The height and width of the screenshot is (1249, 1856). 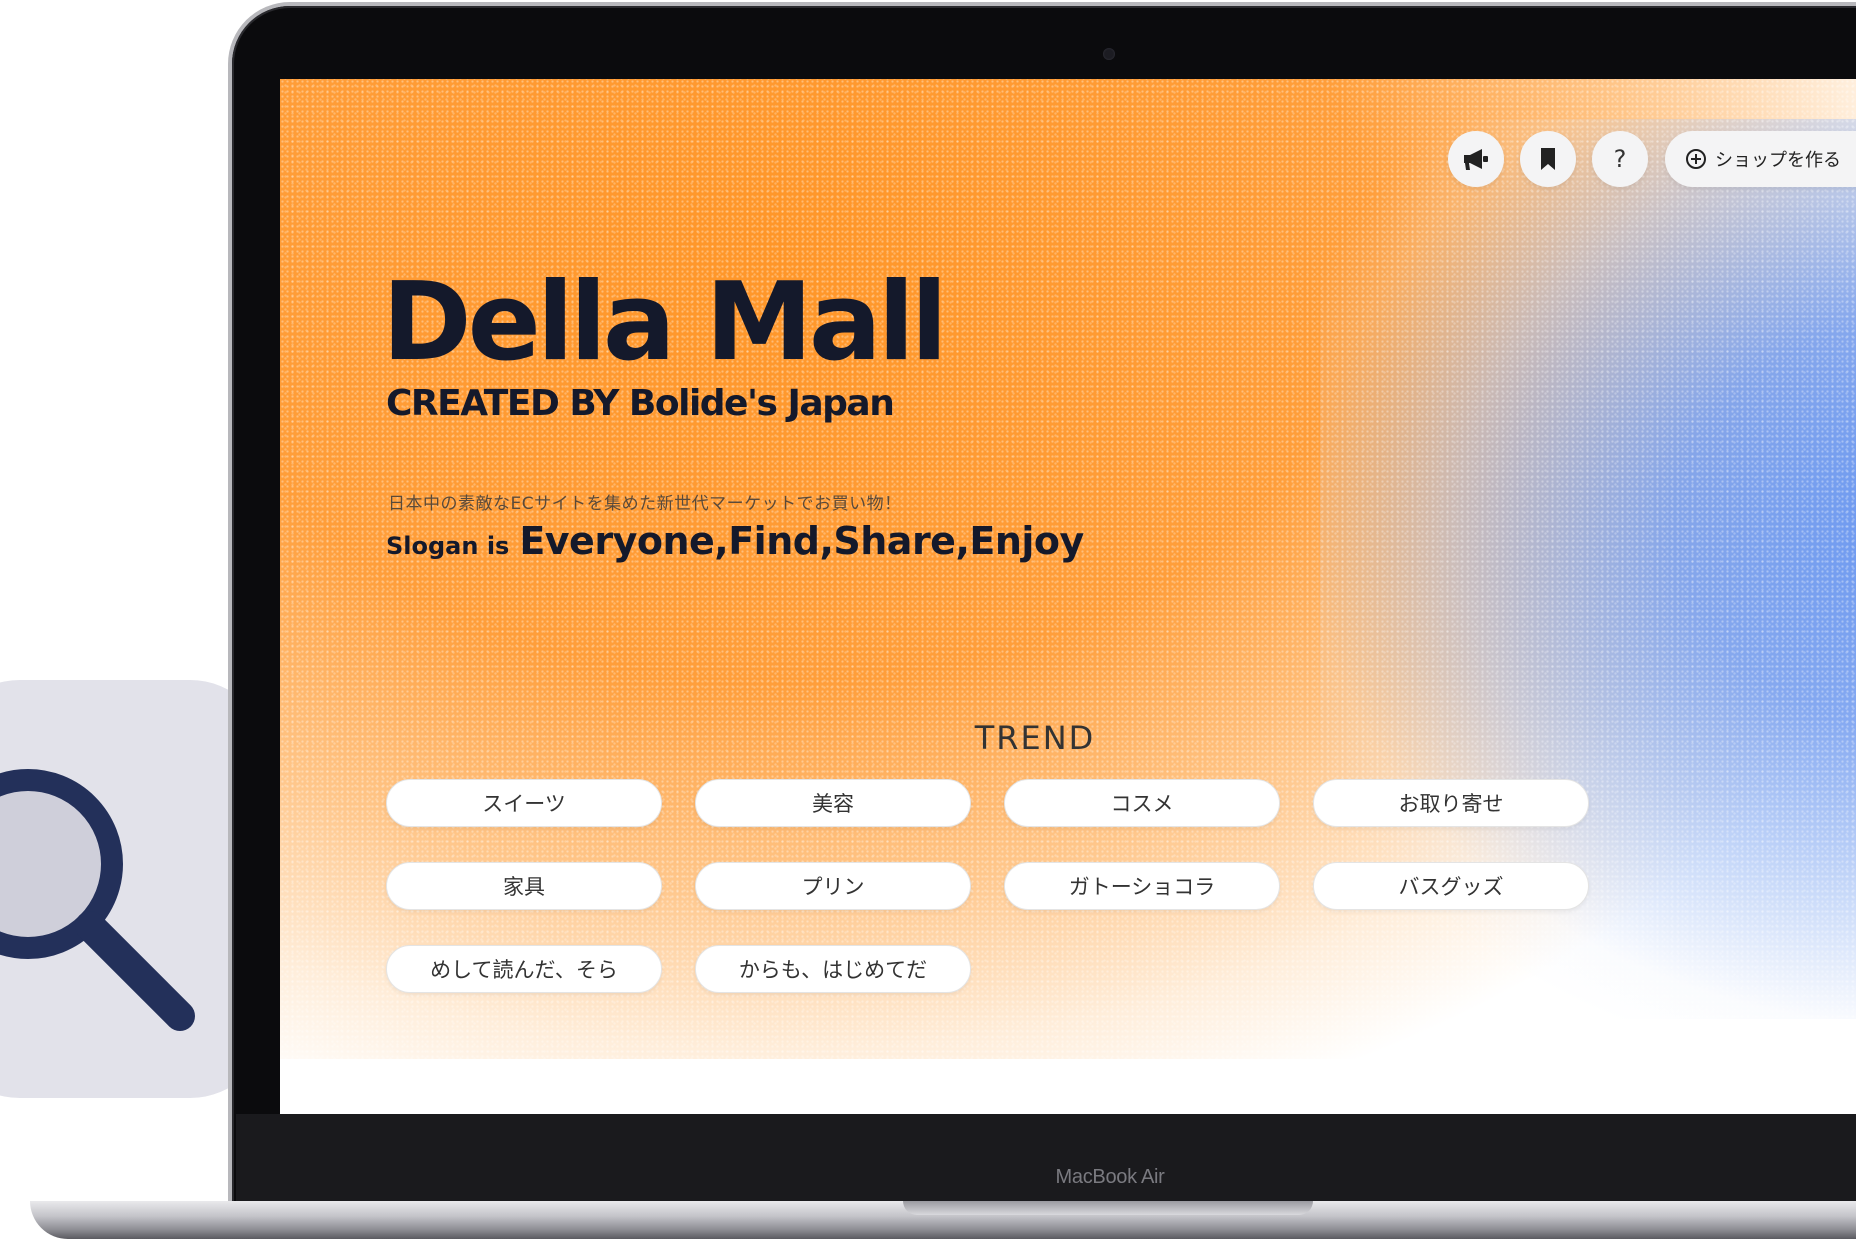 I want to click on slogan: Slogan is Everyone,Find,Share,Enjoy, so click(x=735, y=541).